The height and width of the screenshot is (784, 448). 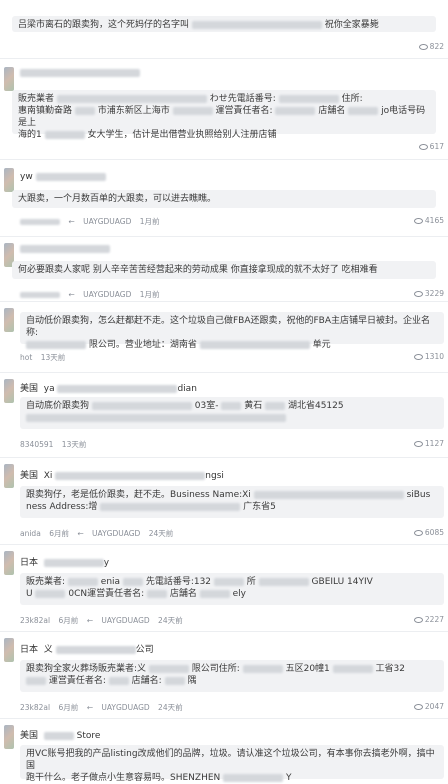 What do you see at coordinates (60, 734) in the screenshot?
I see `store-name: 美国 Store` at bounding box center [60, 734].